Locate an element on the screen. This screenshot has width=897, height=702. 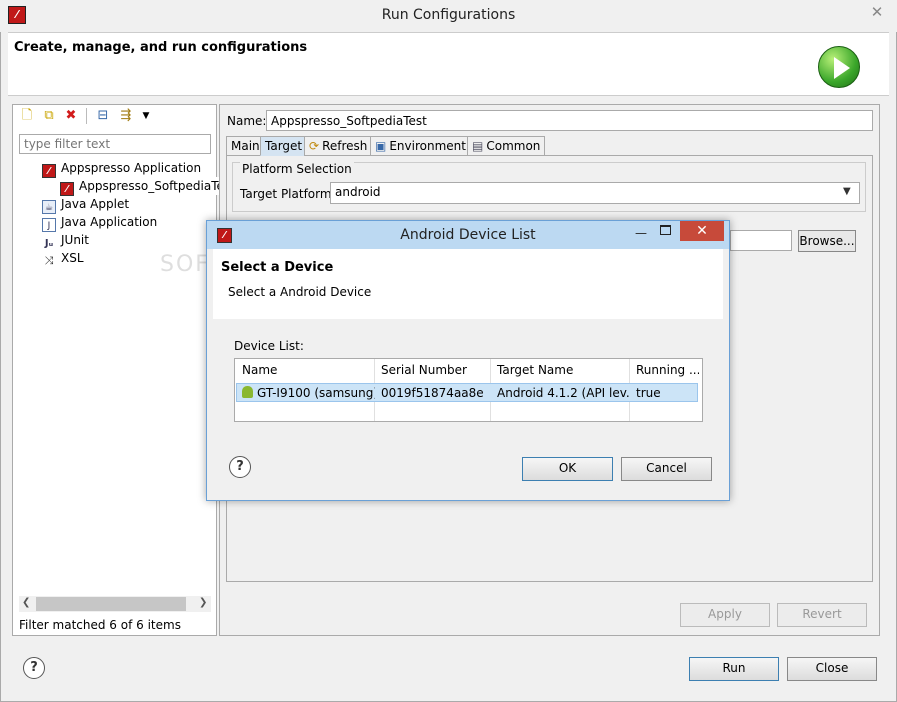
tab-label: Target is located at coordinates (284, 146).